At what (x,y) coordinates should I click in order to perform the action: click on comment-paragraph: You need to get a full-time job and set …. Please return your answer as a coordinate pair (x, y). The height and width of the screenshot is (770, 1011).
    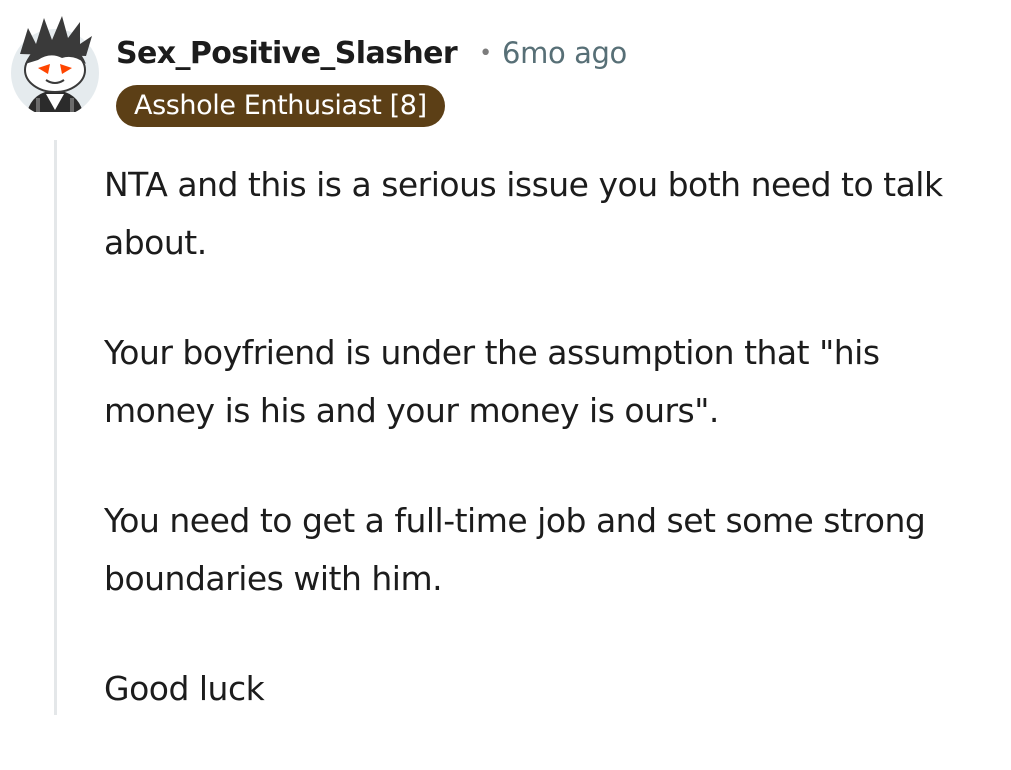
    Looking at the image, I should click on (515, 549).